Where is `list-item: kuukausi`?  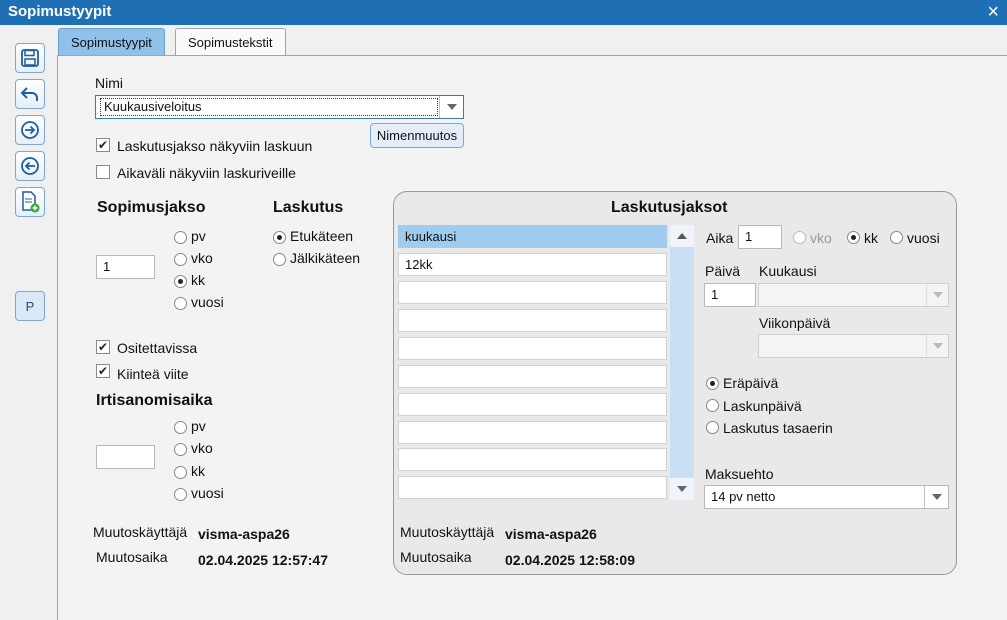 list-item: kuukausi is located at coordinates (532, 236).